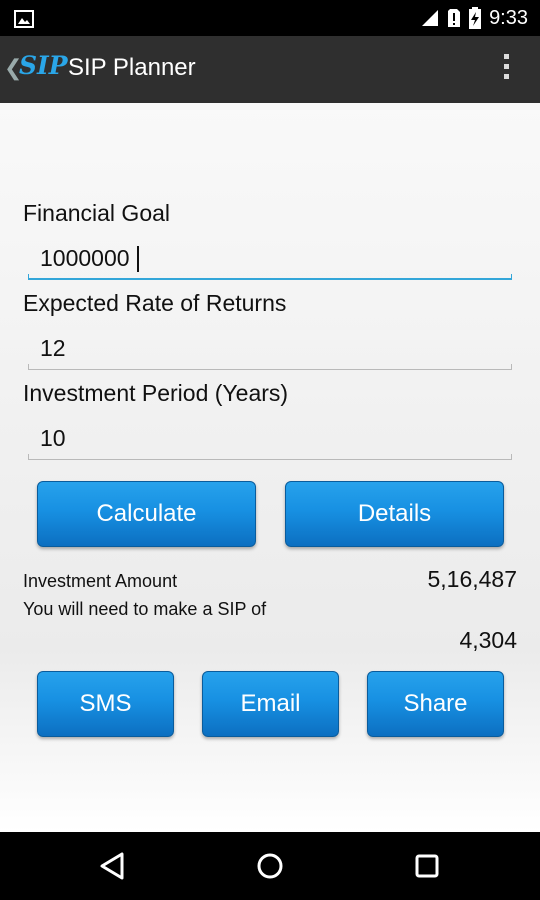  What do you see at coordinates (105, 704) in the screenshot?
I see `sms-button: SMS` at bounding box center [105, 704].